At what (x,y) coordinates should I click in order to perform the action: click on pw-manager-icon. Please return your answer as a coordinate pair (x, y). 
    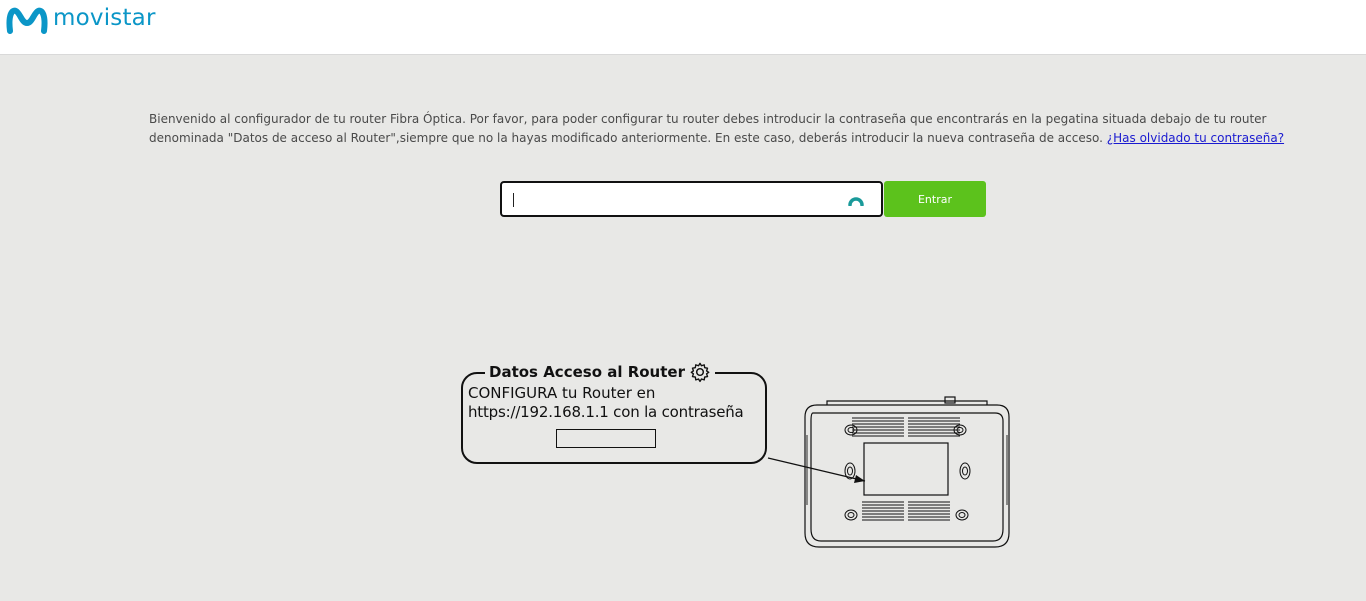
    Looking at the image, I should click on (856, 200).